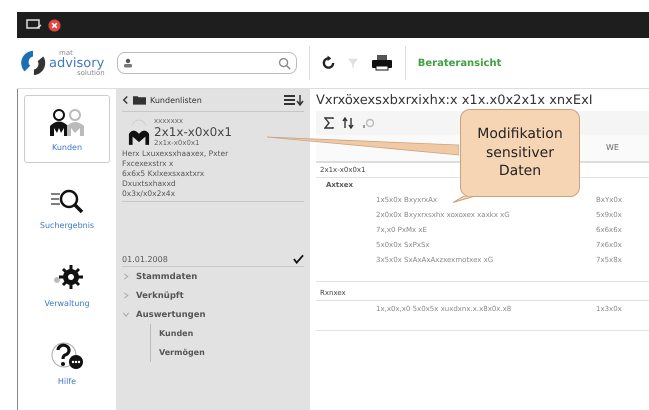 The width and height of the screenshot is (649, 410). I want to click on customer-icon, so click(139, 132).